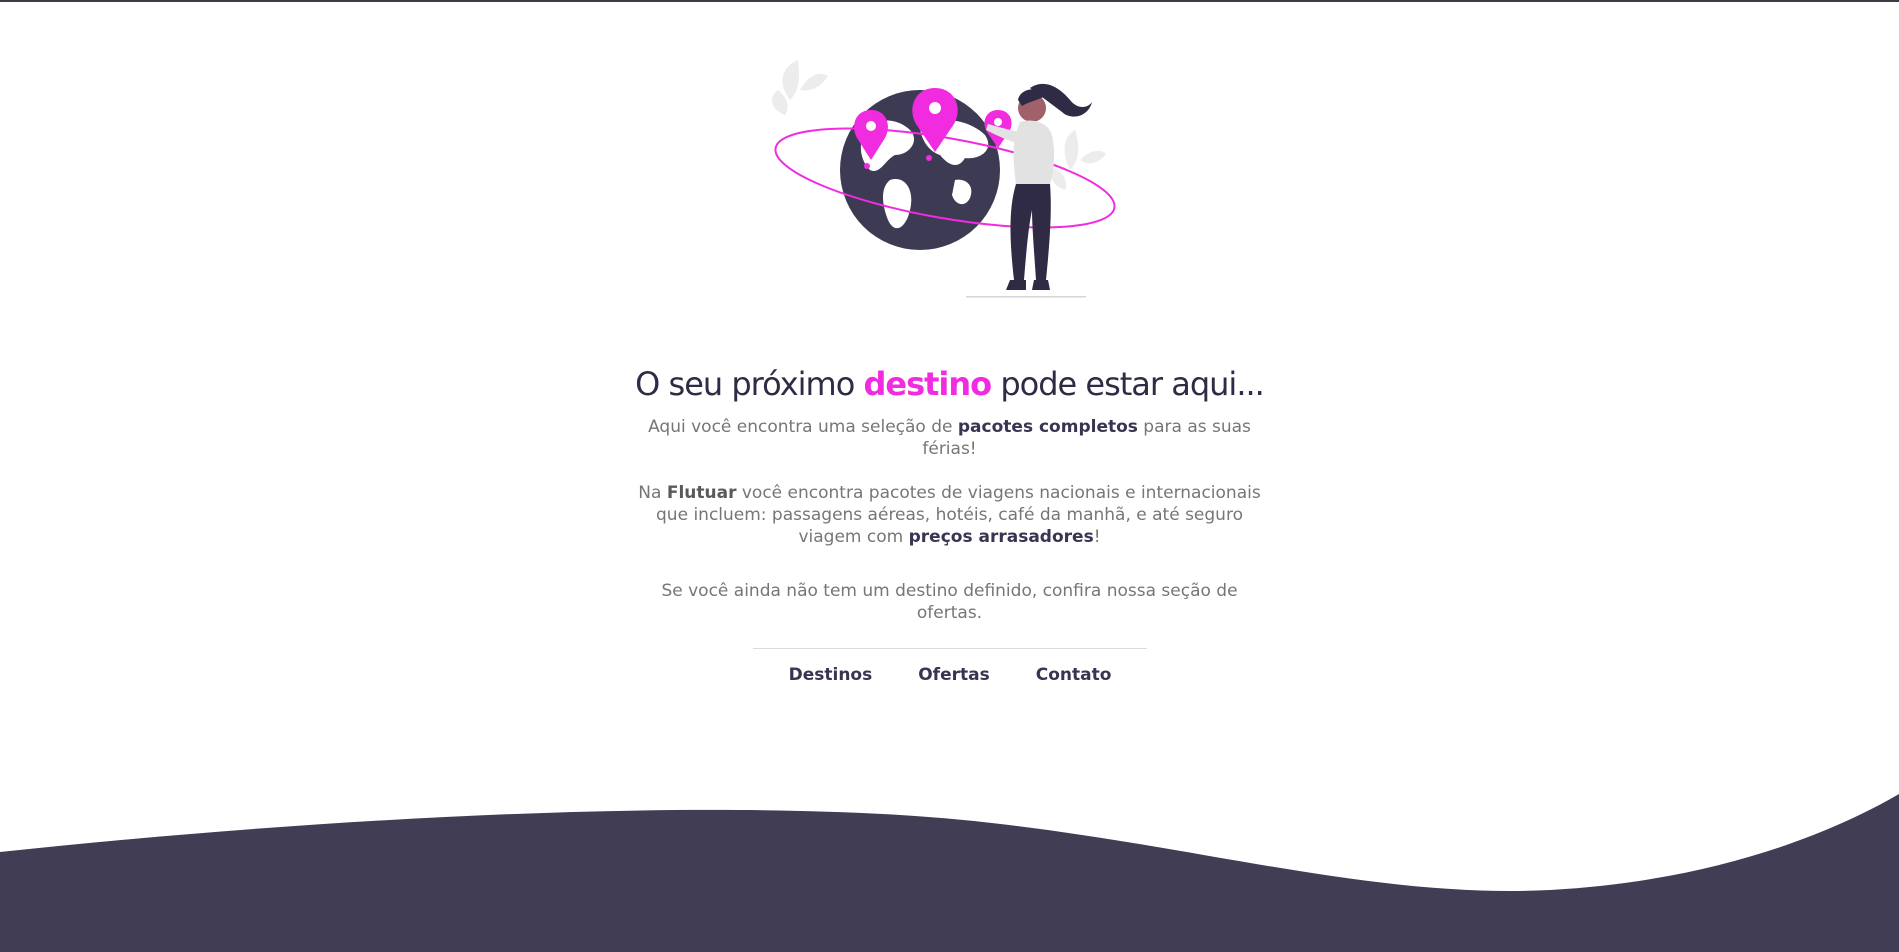 Image resolution: width=1899 pixels, height=952 pixels. What do you see at coordinates (652, 493) in the screenshot?
I see `details-before: Na` at bounding box center [652, 493].